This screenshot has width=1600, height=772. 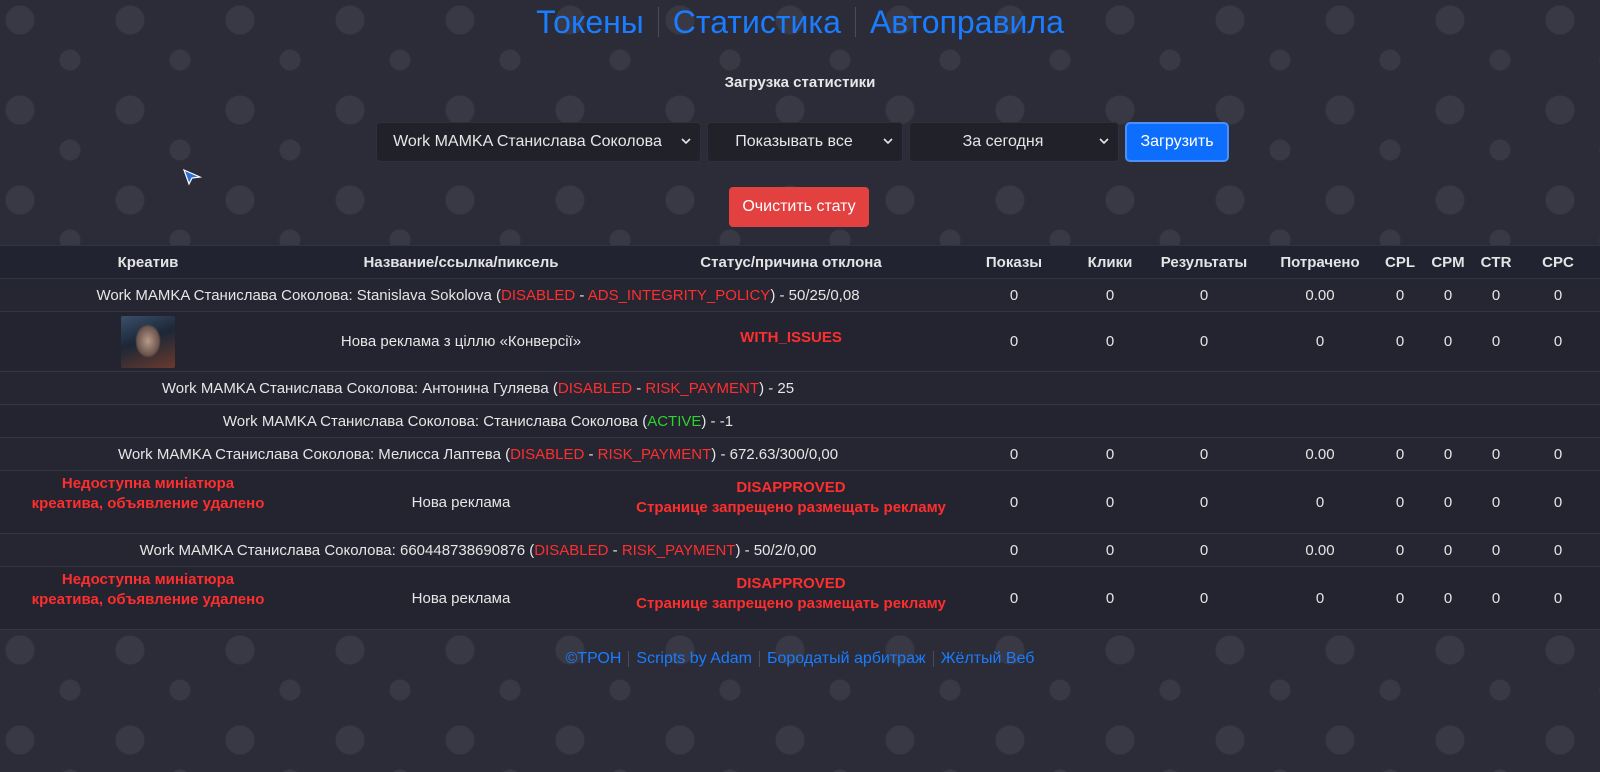 What do you see at coordinates (694, 659) in the screenshot?
I see `footer-link-scripts-by-adam: Scripts by Adam` at bounding box center [694, 659].